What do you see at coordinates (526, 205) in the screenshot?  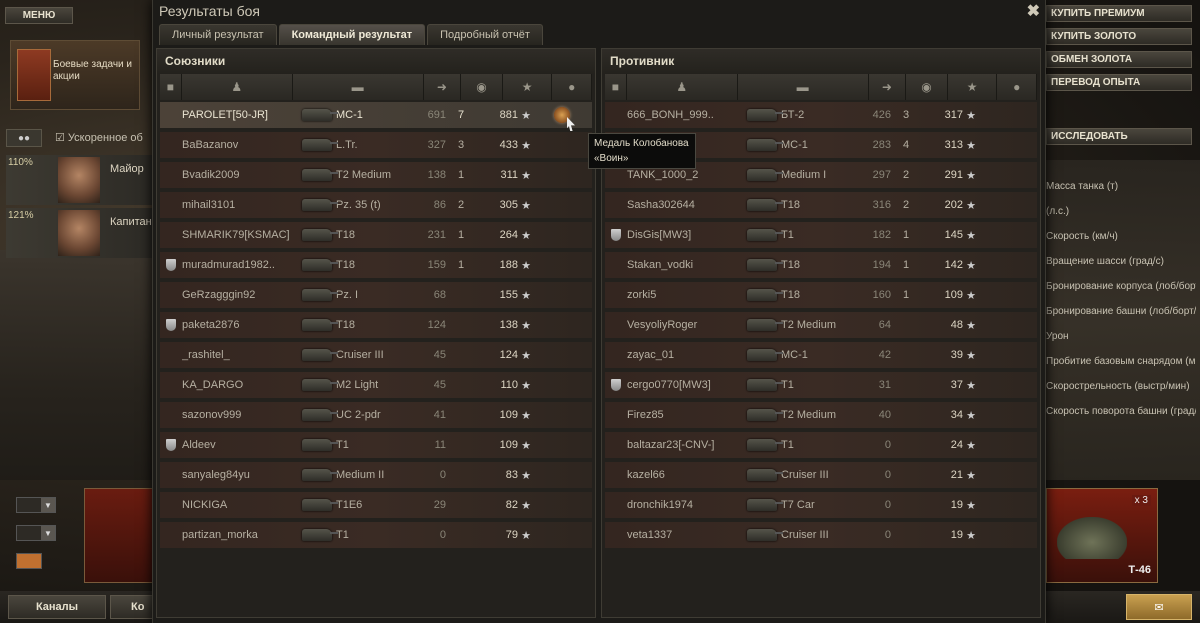 I see `star-icon: ★` at bounding box center [526, 205].